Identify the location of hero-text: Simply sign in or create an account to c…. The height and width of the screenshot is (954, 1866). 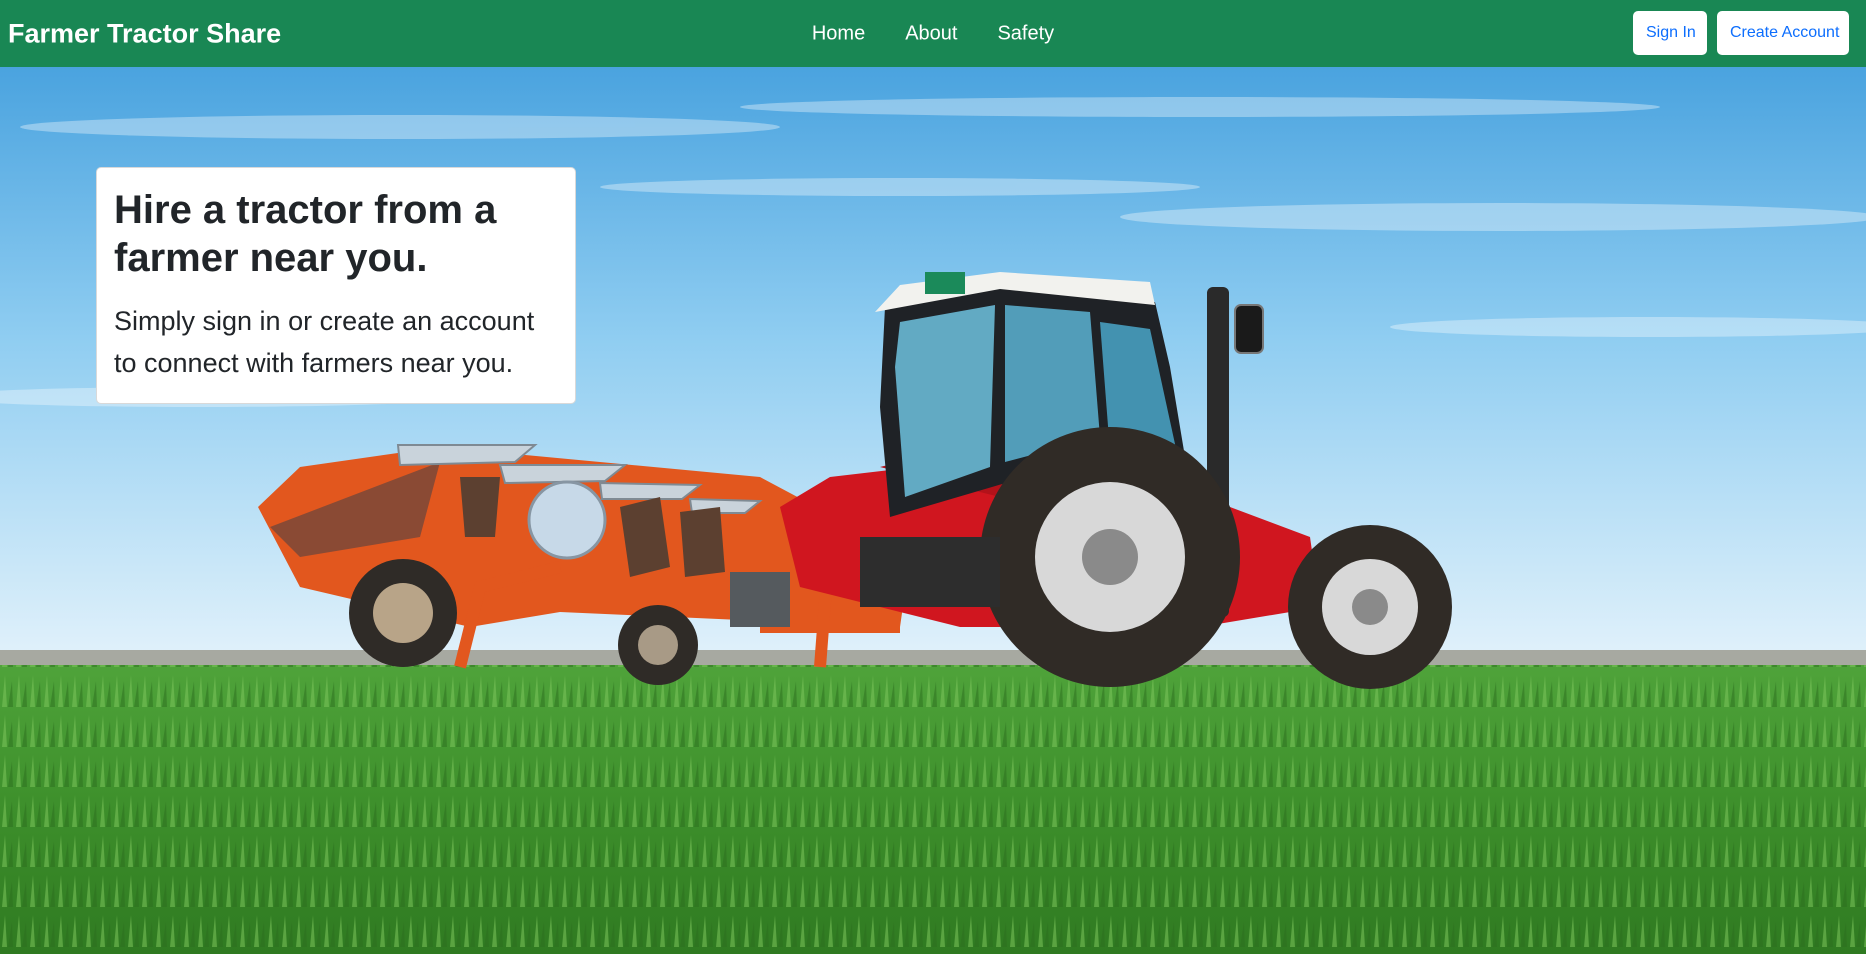
(324, 342).